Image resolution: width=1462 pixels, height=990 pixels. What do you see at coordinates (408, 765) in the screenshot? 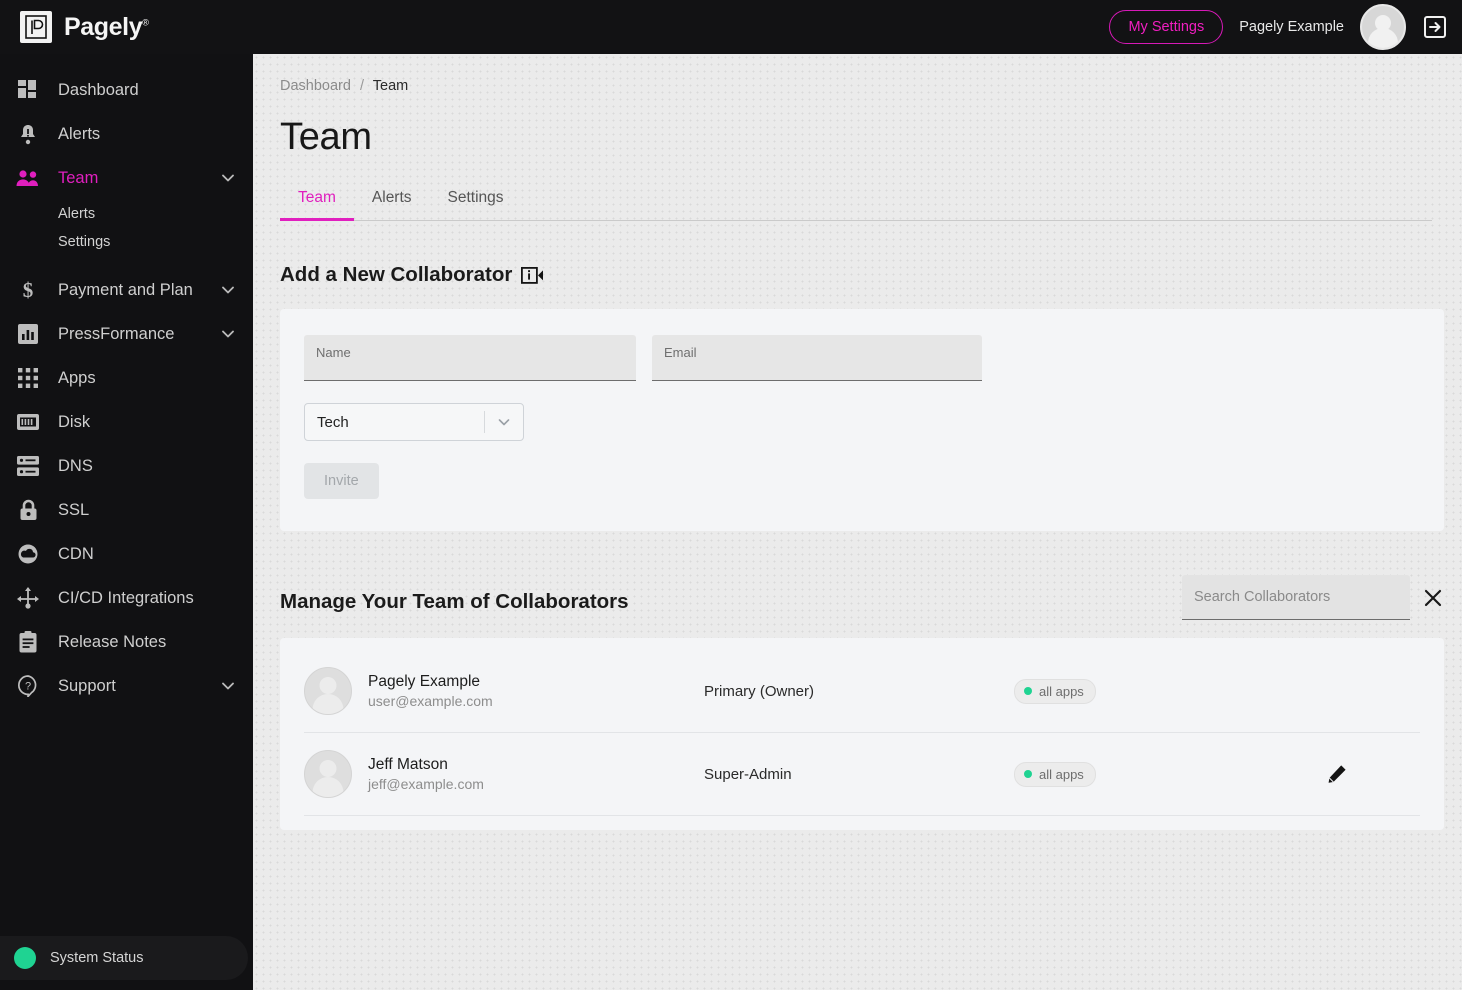
I see `collaborator-name: Jeff Matson` at bounding box center [408, 765].